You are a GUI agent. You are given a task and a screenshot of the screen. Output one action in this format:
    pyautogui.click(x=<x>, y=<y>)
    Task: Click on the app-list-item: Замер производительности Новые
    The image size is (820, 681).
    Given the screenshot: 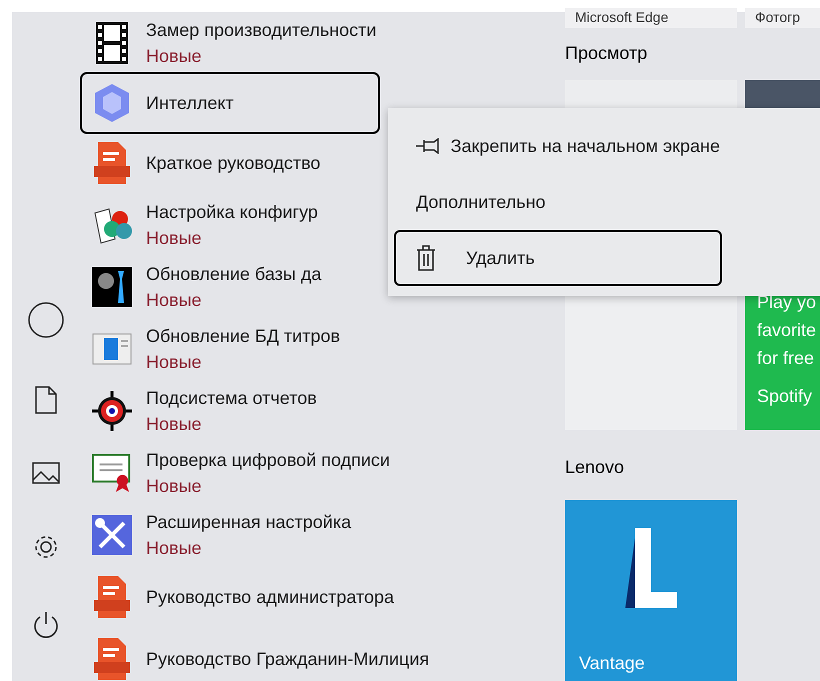 What is the action you would take?
    pyautogui.click(x=231, y=43)
    